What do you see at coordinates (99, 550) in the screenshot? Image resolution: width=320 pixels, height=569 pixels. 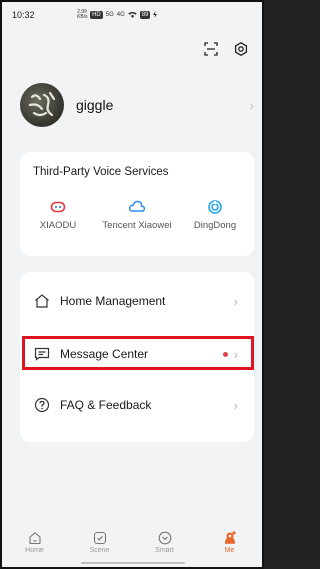 I see `tab-scene-label: Scene` at bounding box center [99, 550].